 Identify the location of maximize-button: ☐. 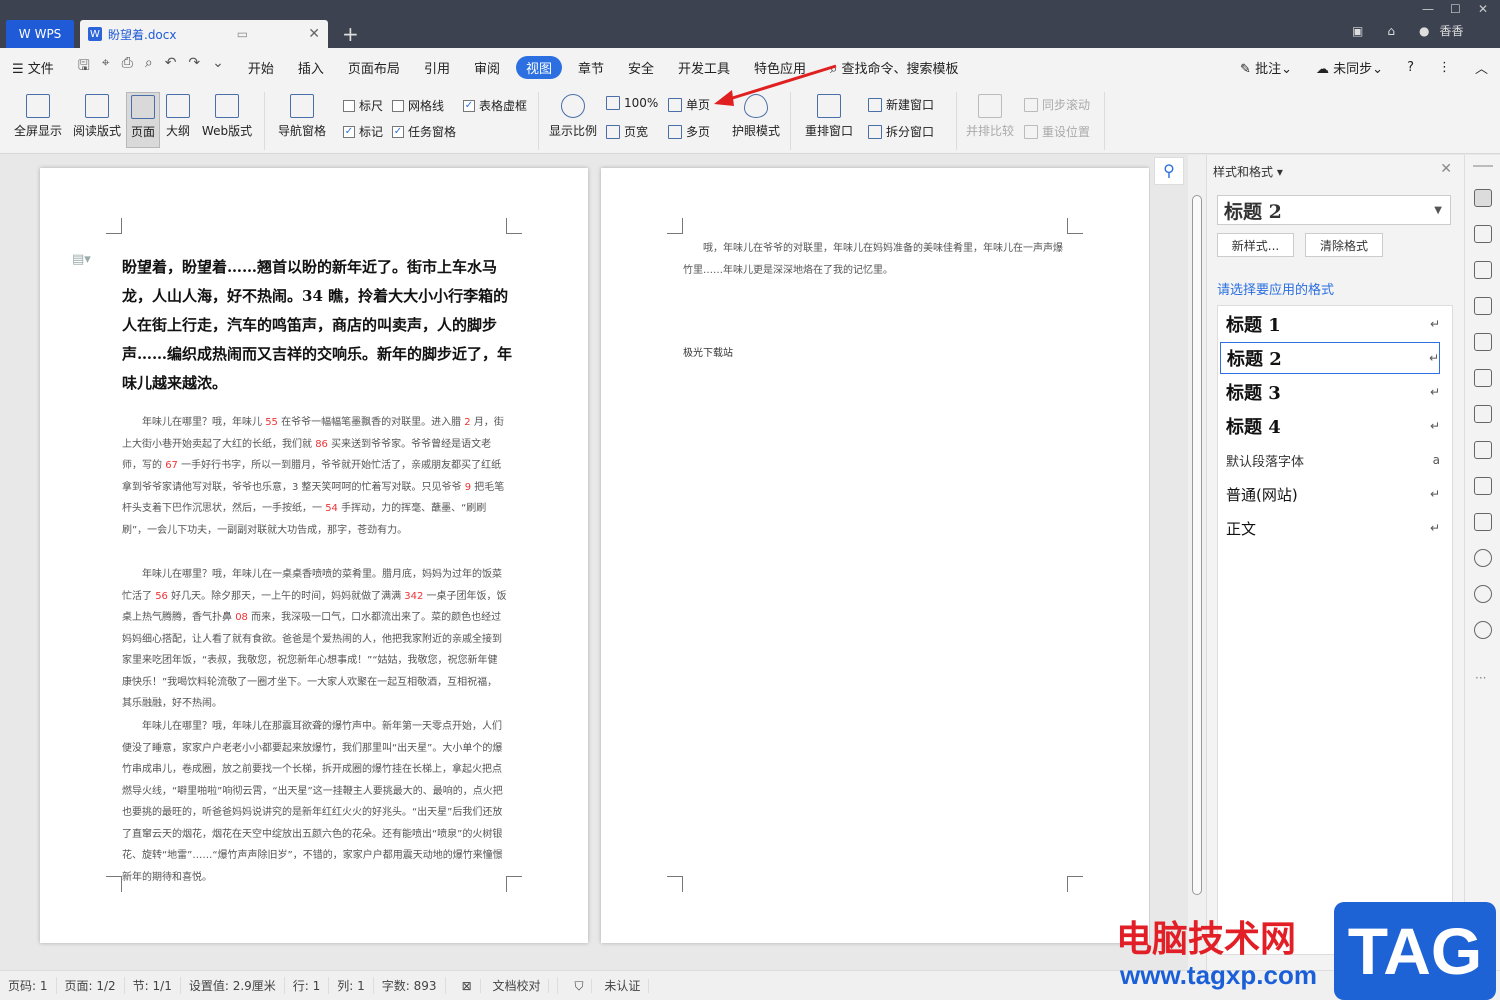
(1455, 9).